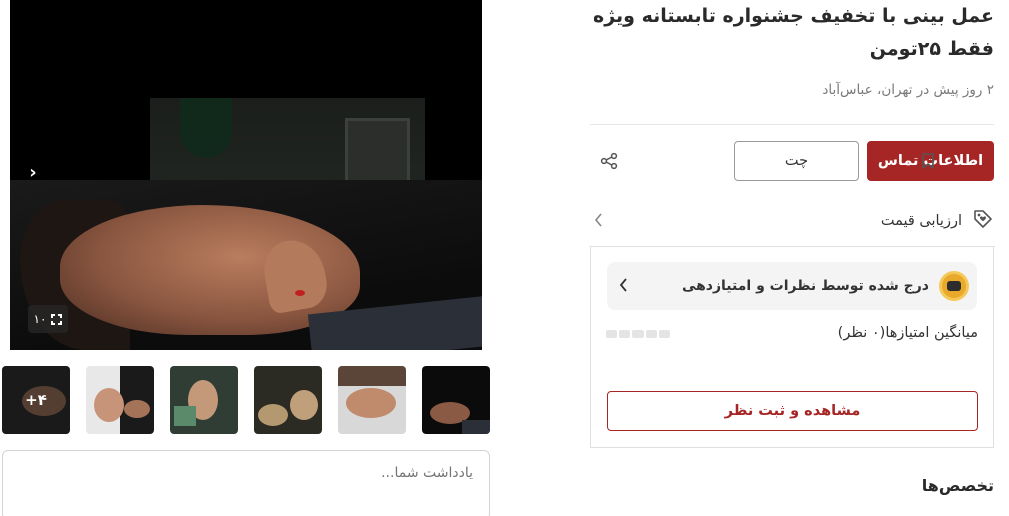 The image size is (1009, 516). What do you see at coordinates (921, 221) in the screenshot?
I see `price-evaluation-label: ارزیابی قیمت` at bounding box center [921, 221].